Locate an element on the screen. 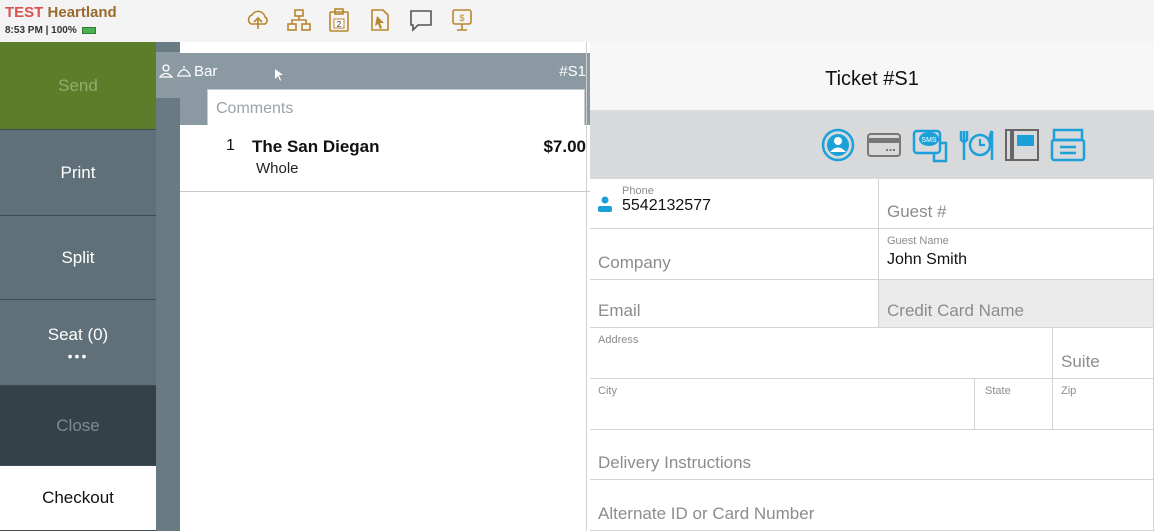  service-bell-icon is located at coordinates (184, 71).